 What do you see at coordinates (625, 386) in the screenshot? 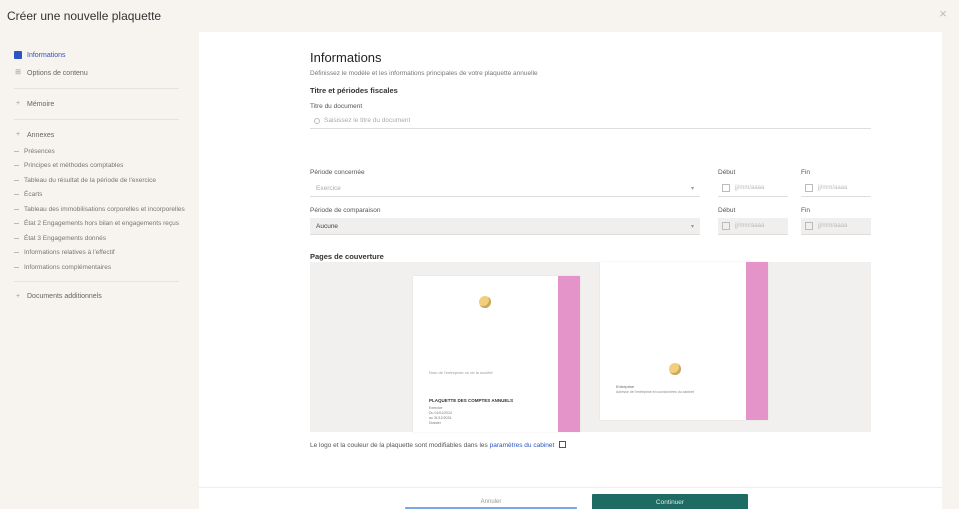
I see `cover2-line: Entreprise` at bounding box center [625, 386].